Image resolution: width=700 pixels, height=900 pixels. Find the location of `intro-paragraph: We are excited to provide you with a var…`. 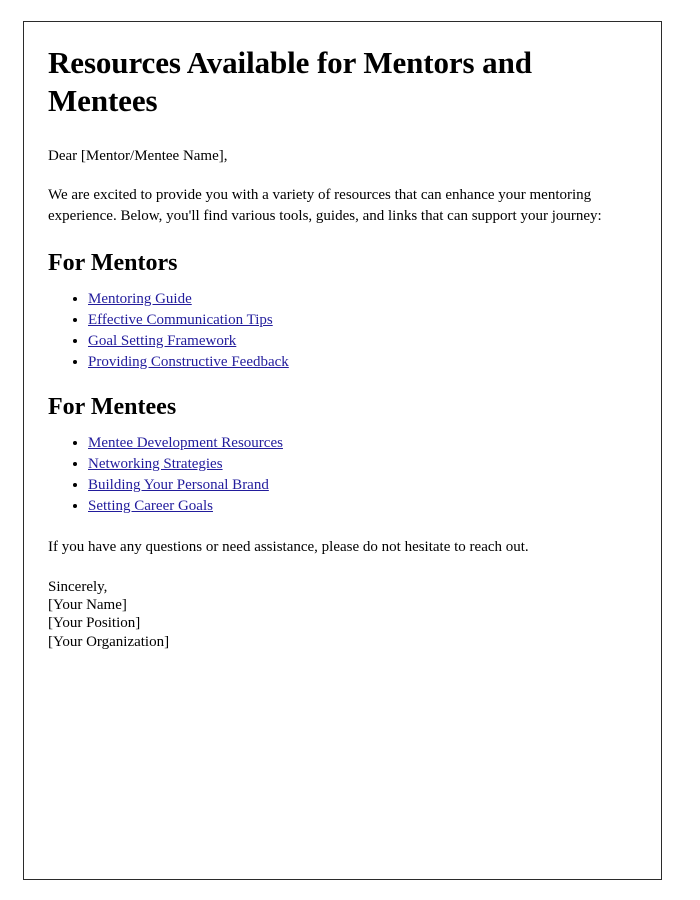

intro-paragraph: We are excited to provide you with a var… is located at coordinates (325, 205).